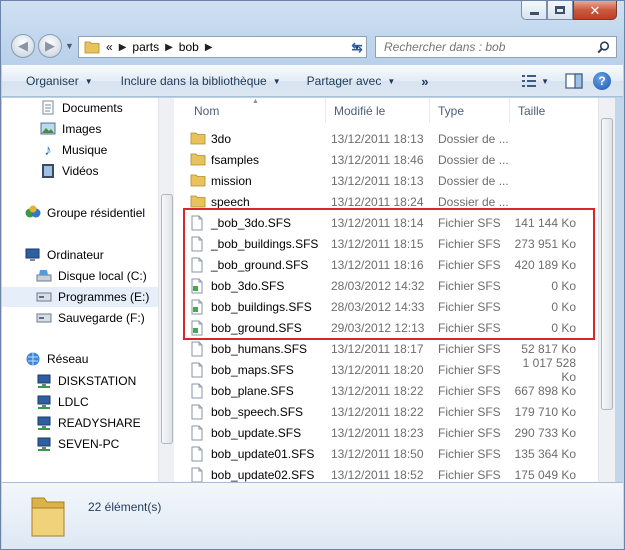 Image resolution: width=625 pixels, height=550 pixels. Describe the element at coordinates (256, 327) in the screenshot. I see `file-name: bob_ground.SFS` at that location.